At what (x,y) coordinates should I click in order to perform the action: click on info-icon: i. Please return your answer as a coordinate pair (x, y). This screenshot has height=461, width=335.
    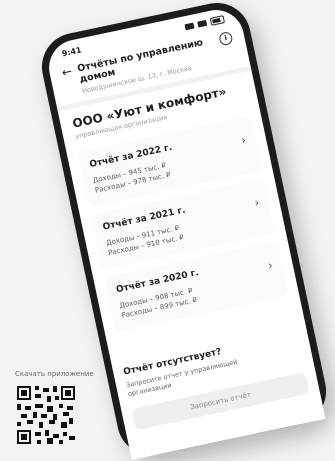
    Looking at the image, I should click on (226, 38).